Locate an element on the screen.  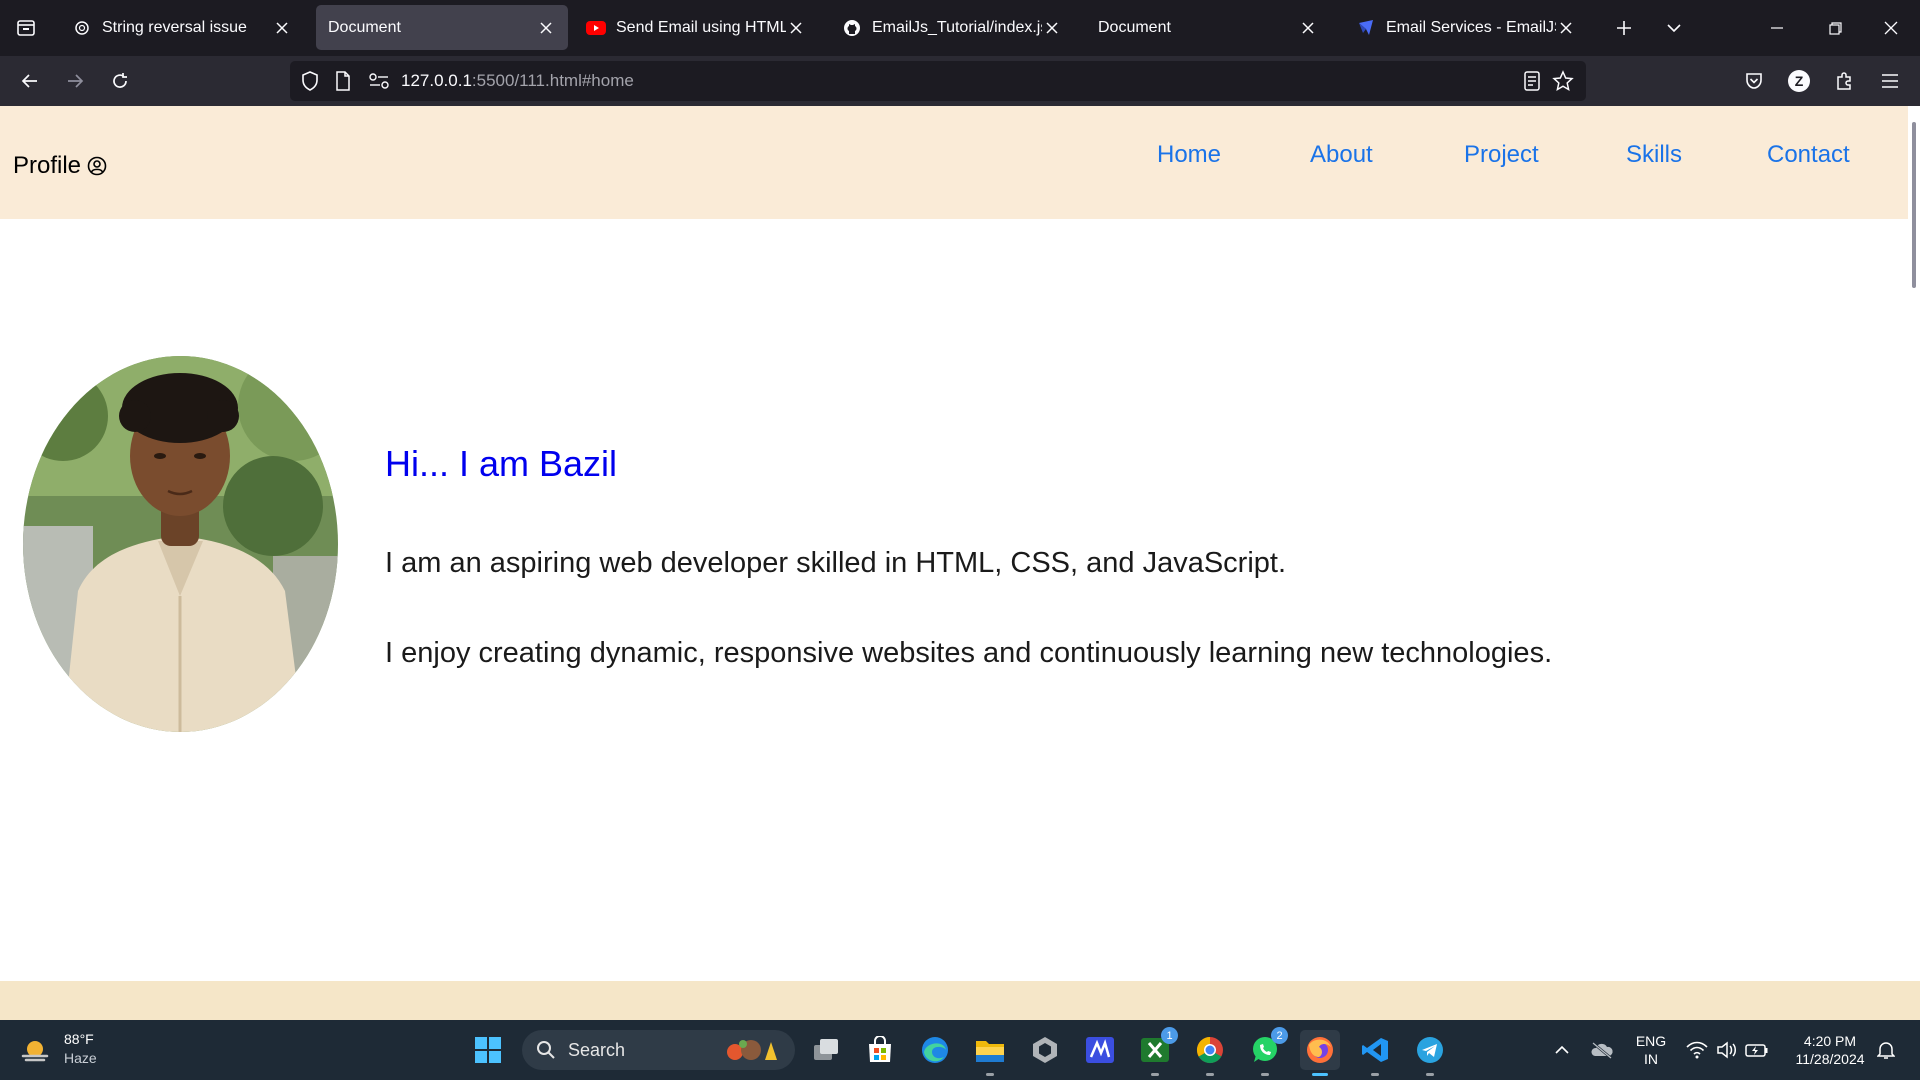
taskbar-app-telegram is located at coordinates (1430, 1053).